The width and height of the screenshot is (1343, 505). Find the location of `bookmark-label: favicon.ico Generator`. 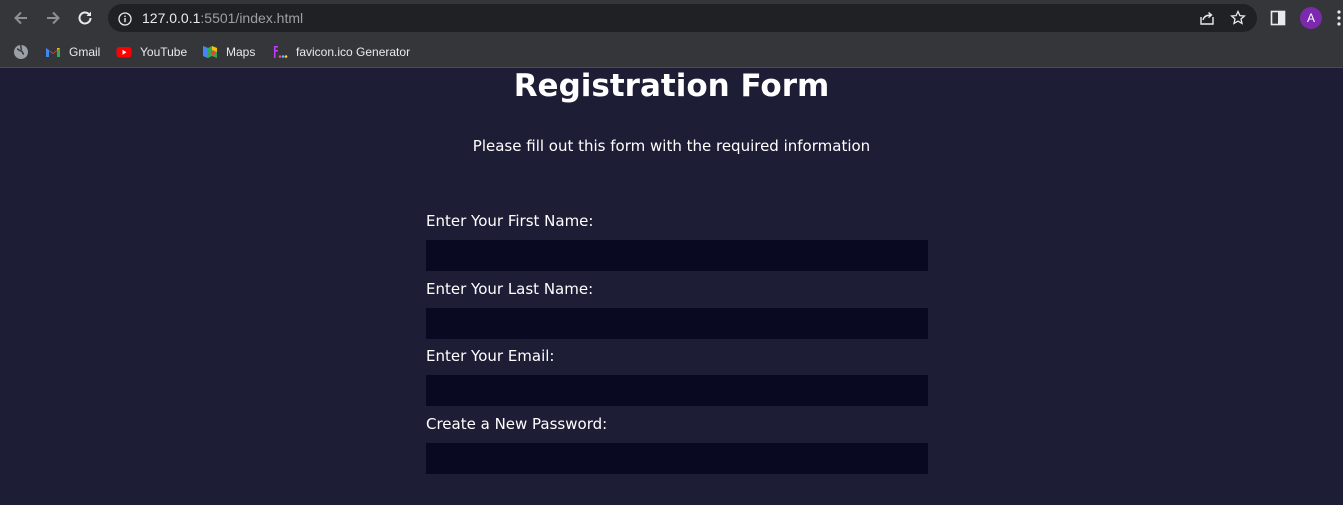

bookmark-label: favicon.ico Generator is located at coordinates (353, 52).